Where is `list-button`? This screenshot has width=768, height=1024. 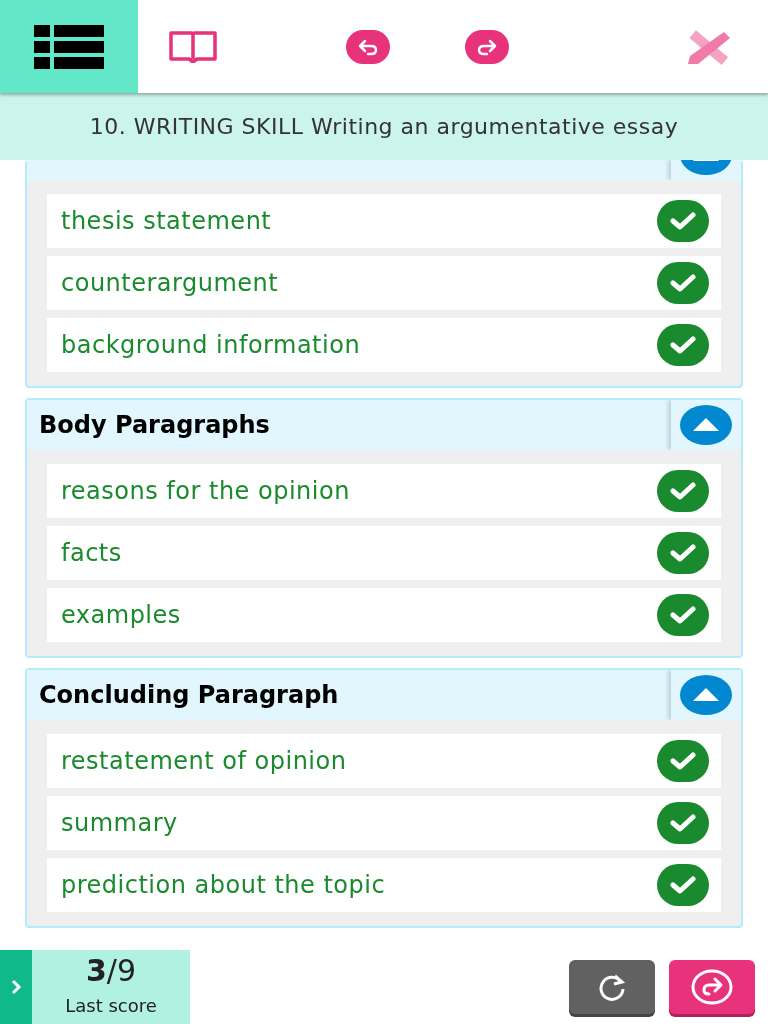
list-button is located at coordinates (69, 46).